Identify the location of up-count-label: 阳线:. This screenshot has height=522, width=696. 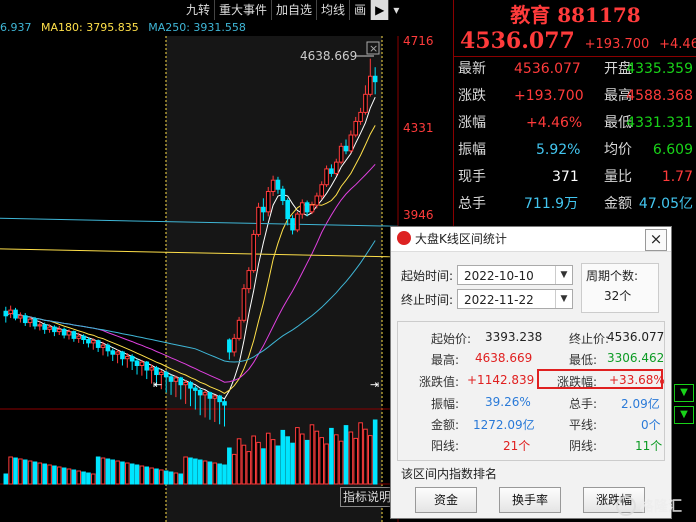
(445, 446).